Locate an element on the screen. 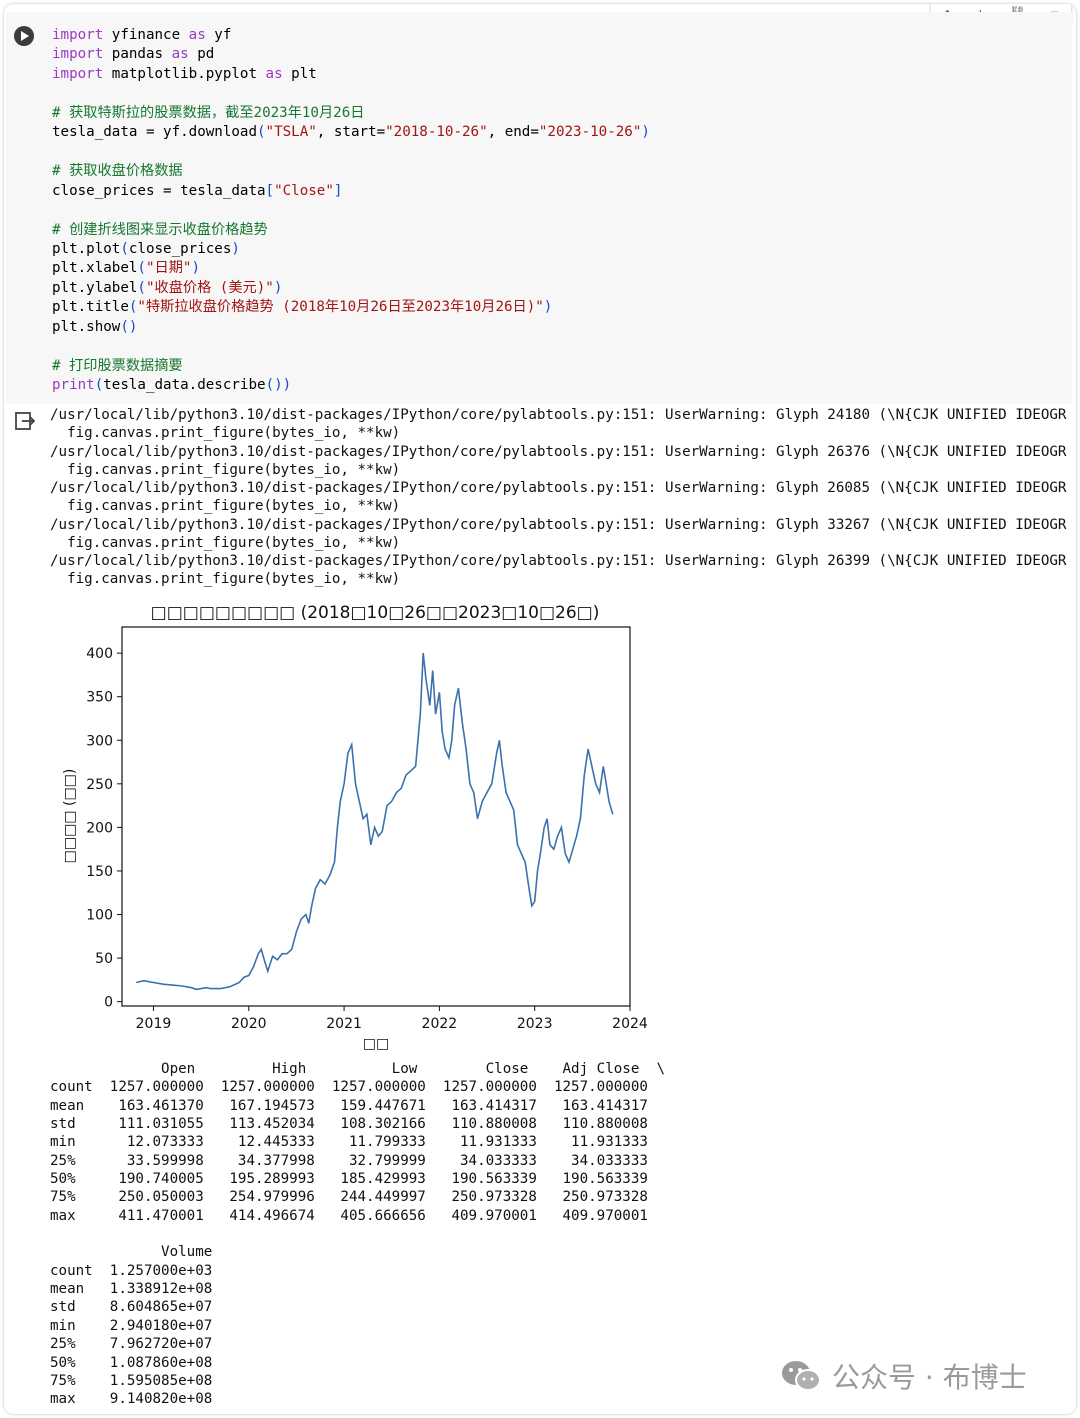  code-line: plt.xlabel("日期") is located at coordinates (126, 268).